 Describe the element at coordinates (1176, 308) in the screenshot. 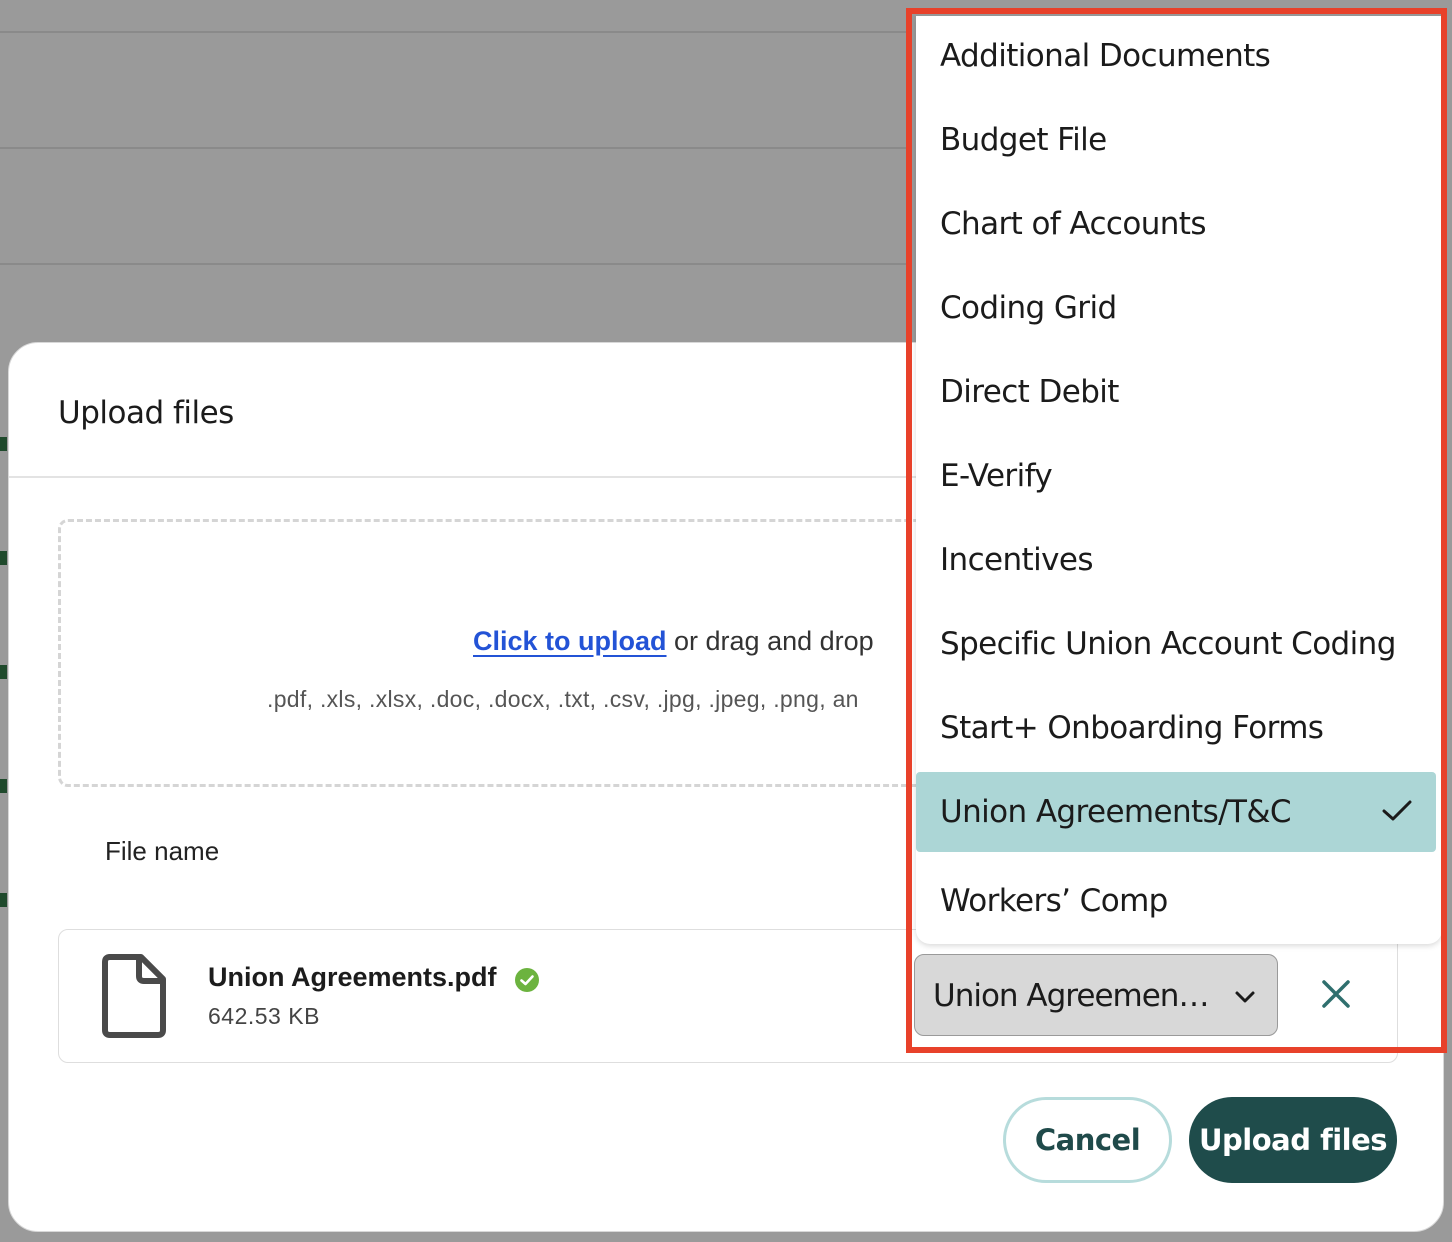

I see `dropdown-option: Coding Grid` at that location.